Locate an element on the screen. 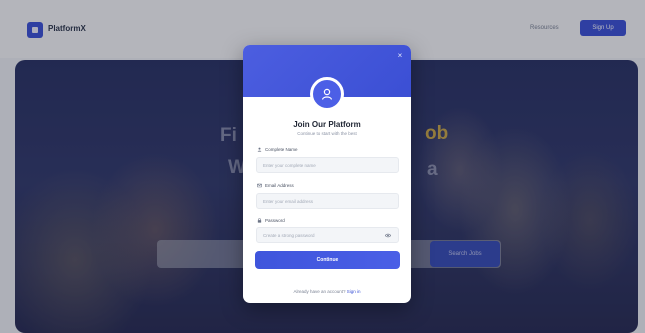  password-label-text: Password is located at coordinates (275, 220).